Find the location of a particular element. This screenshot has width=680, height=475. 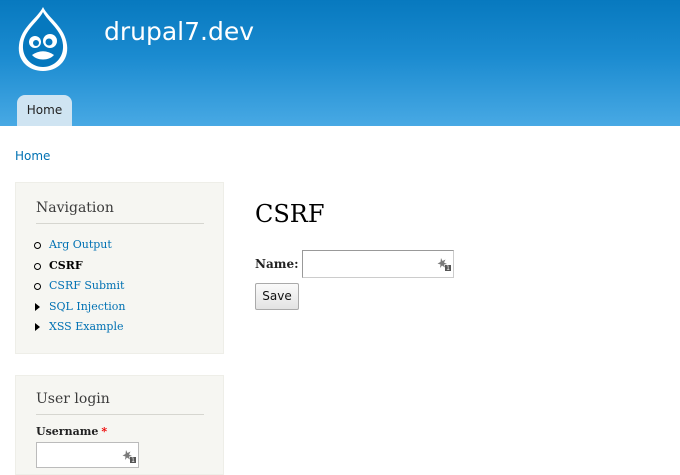

nav-item-label: Arg Output is located at coordinates (80, 244).